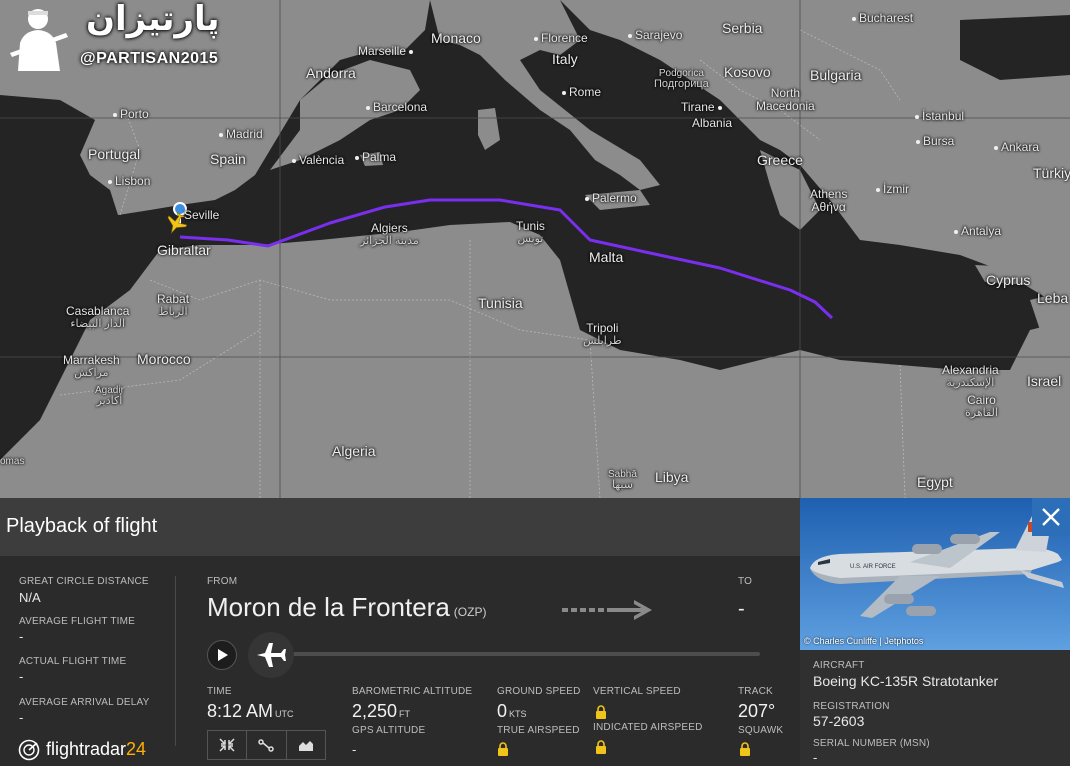  Describe the element at coordinates (412, 691) in the screenshot. I see `barometric-altitude-label: BAROMETRIC ALTITUDE` at that location.